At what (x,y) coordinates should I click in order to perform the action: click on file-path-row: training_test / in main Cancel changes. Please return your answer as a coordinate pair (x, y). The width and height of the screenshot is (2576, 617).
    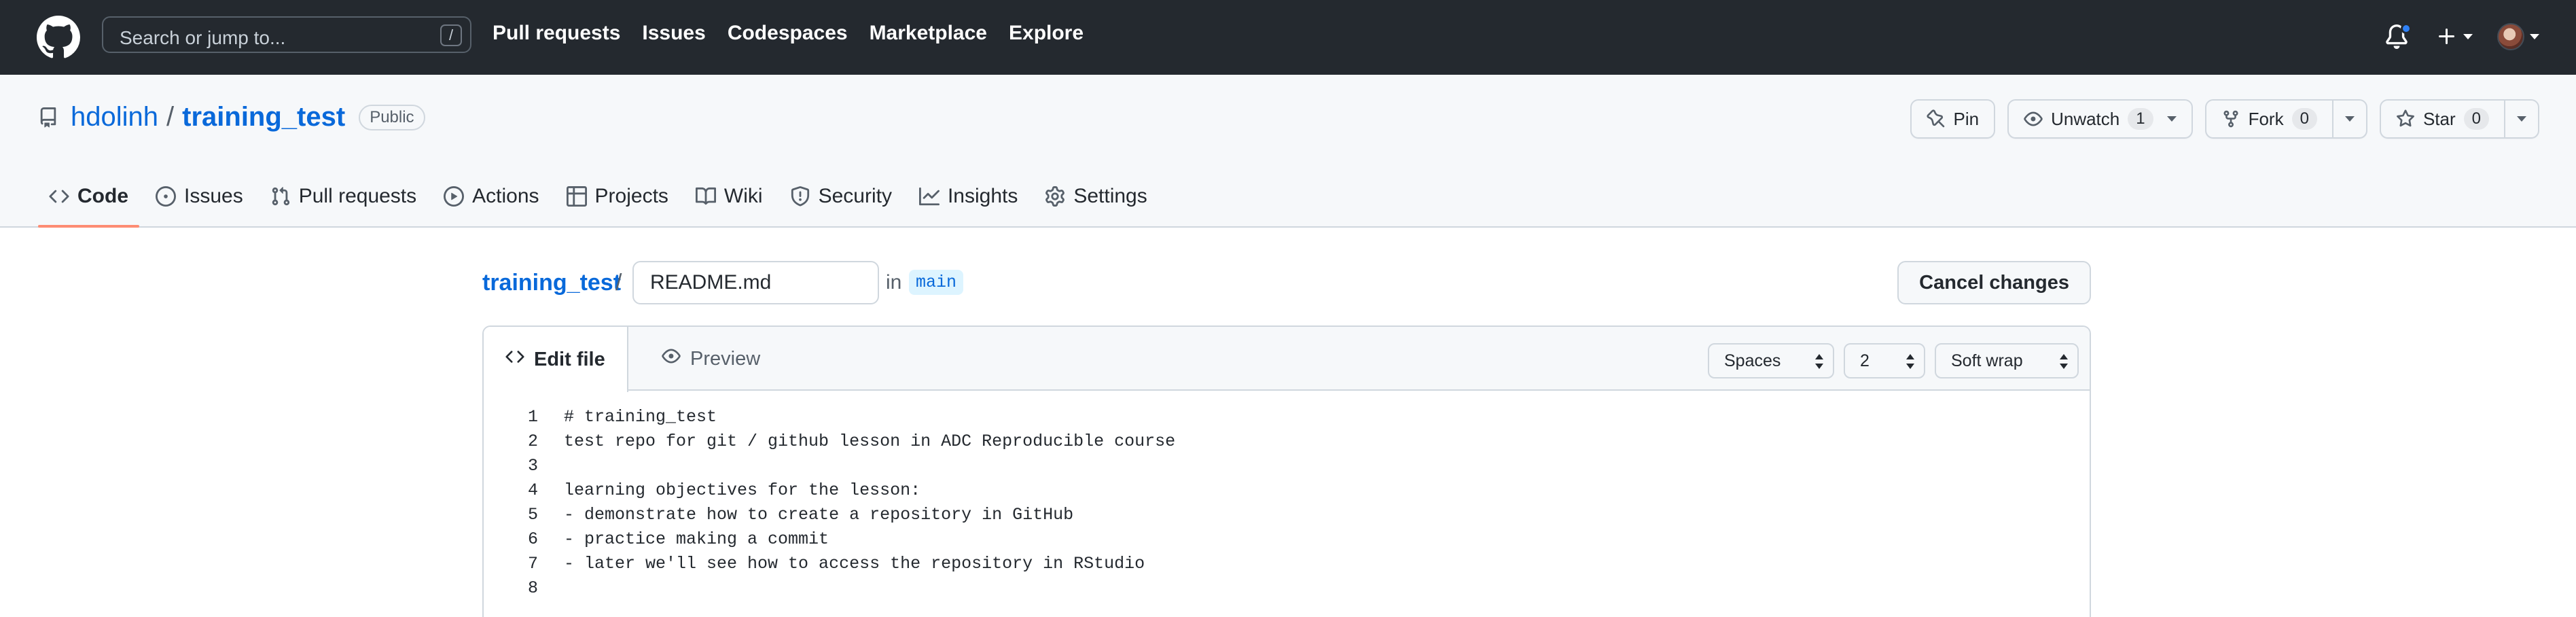
    Looking at the image, I should click on (1286, 282).